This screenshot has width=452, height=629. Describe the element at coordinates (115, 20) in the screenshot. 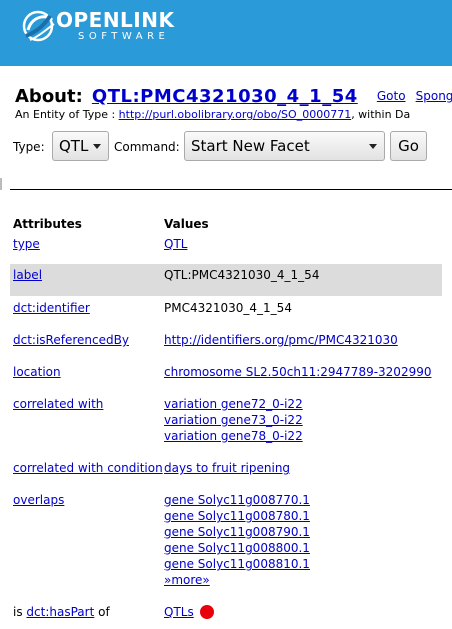

I see `logo-wordmark: OPENLINK` at that location.